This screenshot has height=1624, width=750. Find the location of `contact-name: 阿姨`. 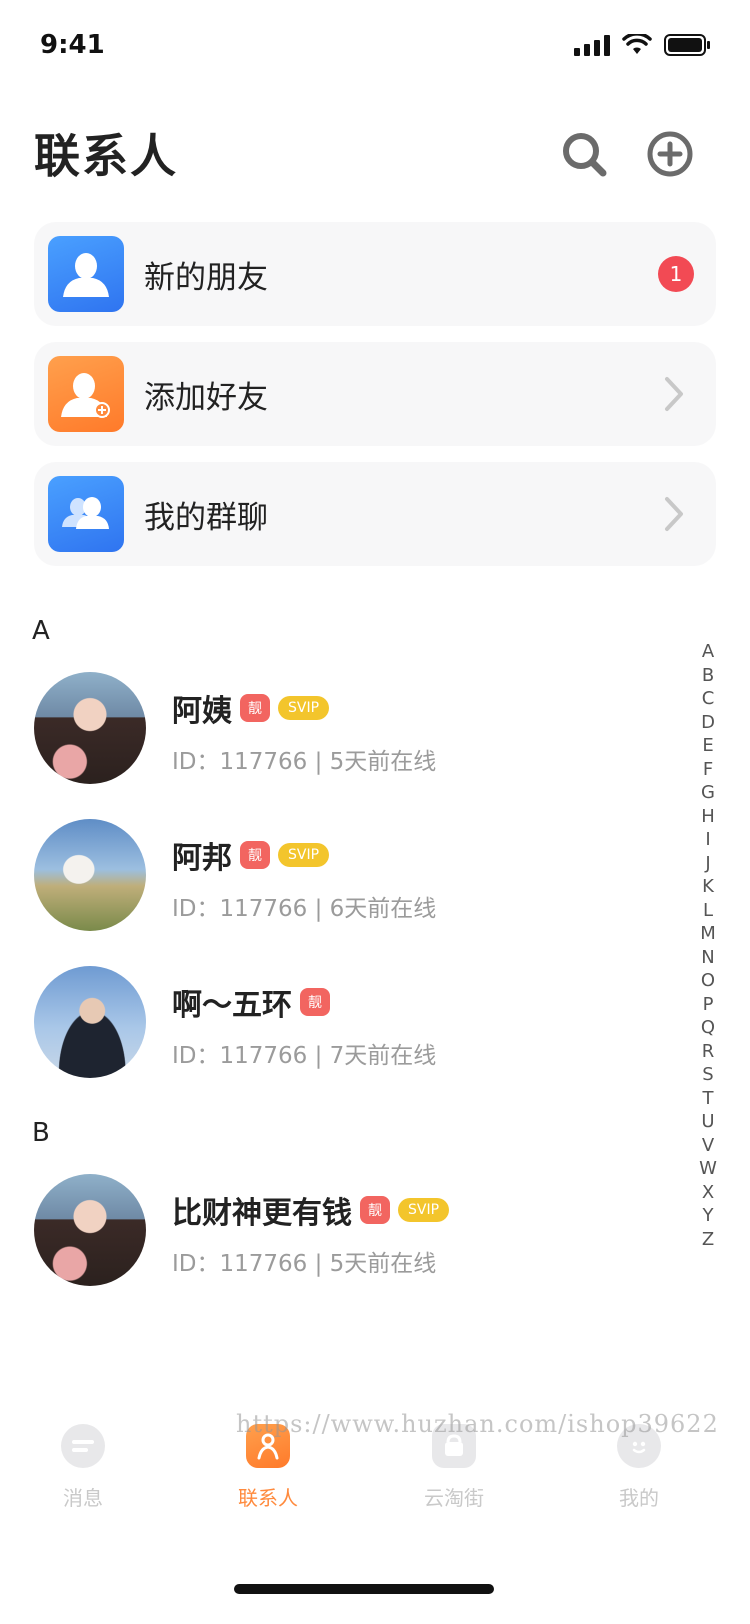

contact-name: 阿姨 is located at coordinates (202, 711).